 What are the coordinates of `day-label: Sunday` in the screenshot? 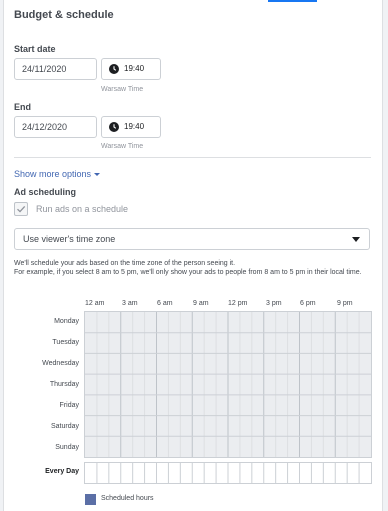 It's located at (67, 447).